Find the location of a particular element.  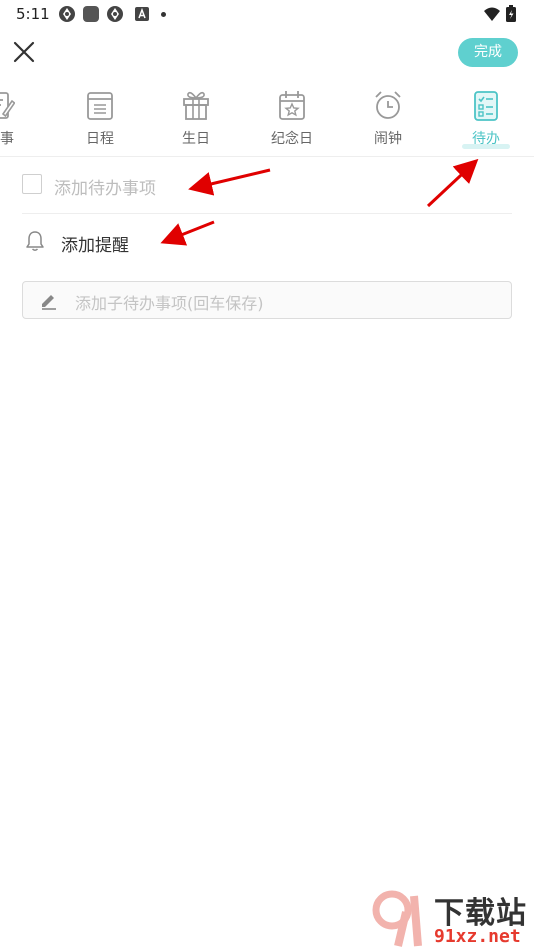

checklist-icon is located at coordinates (486, 106).